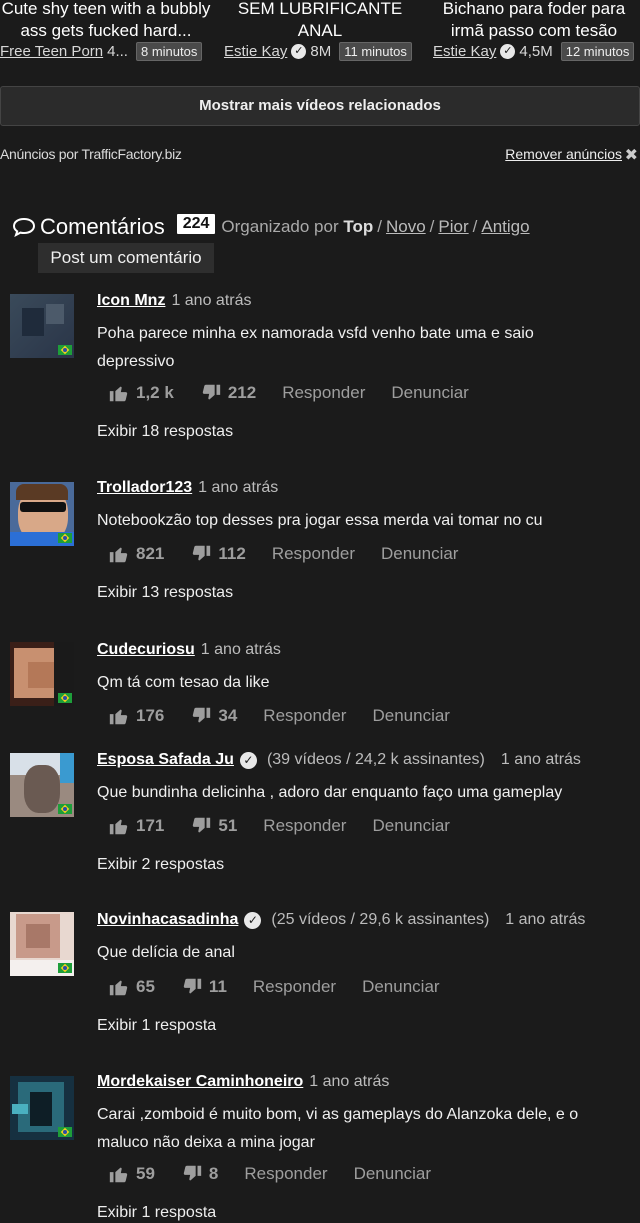  I want to click on channel-link: Free Teen Porn, so click(51, 51).